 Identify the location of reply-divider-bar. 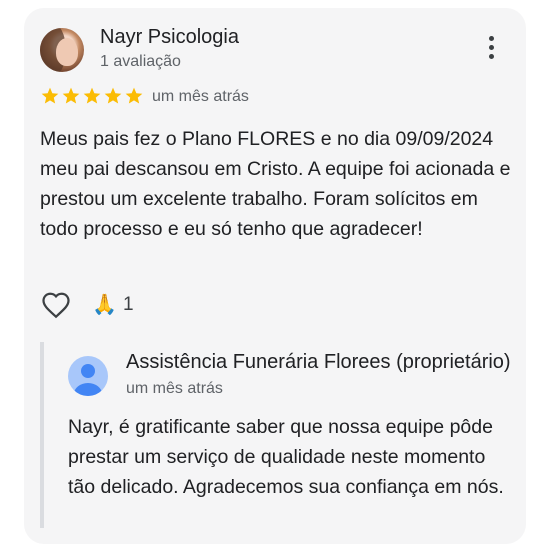
(42, 435).